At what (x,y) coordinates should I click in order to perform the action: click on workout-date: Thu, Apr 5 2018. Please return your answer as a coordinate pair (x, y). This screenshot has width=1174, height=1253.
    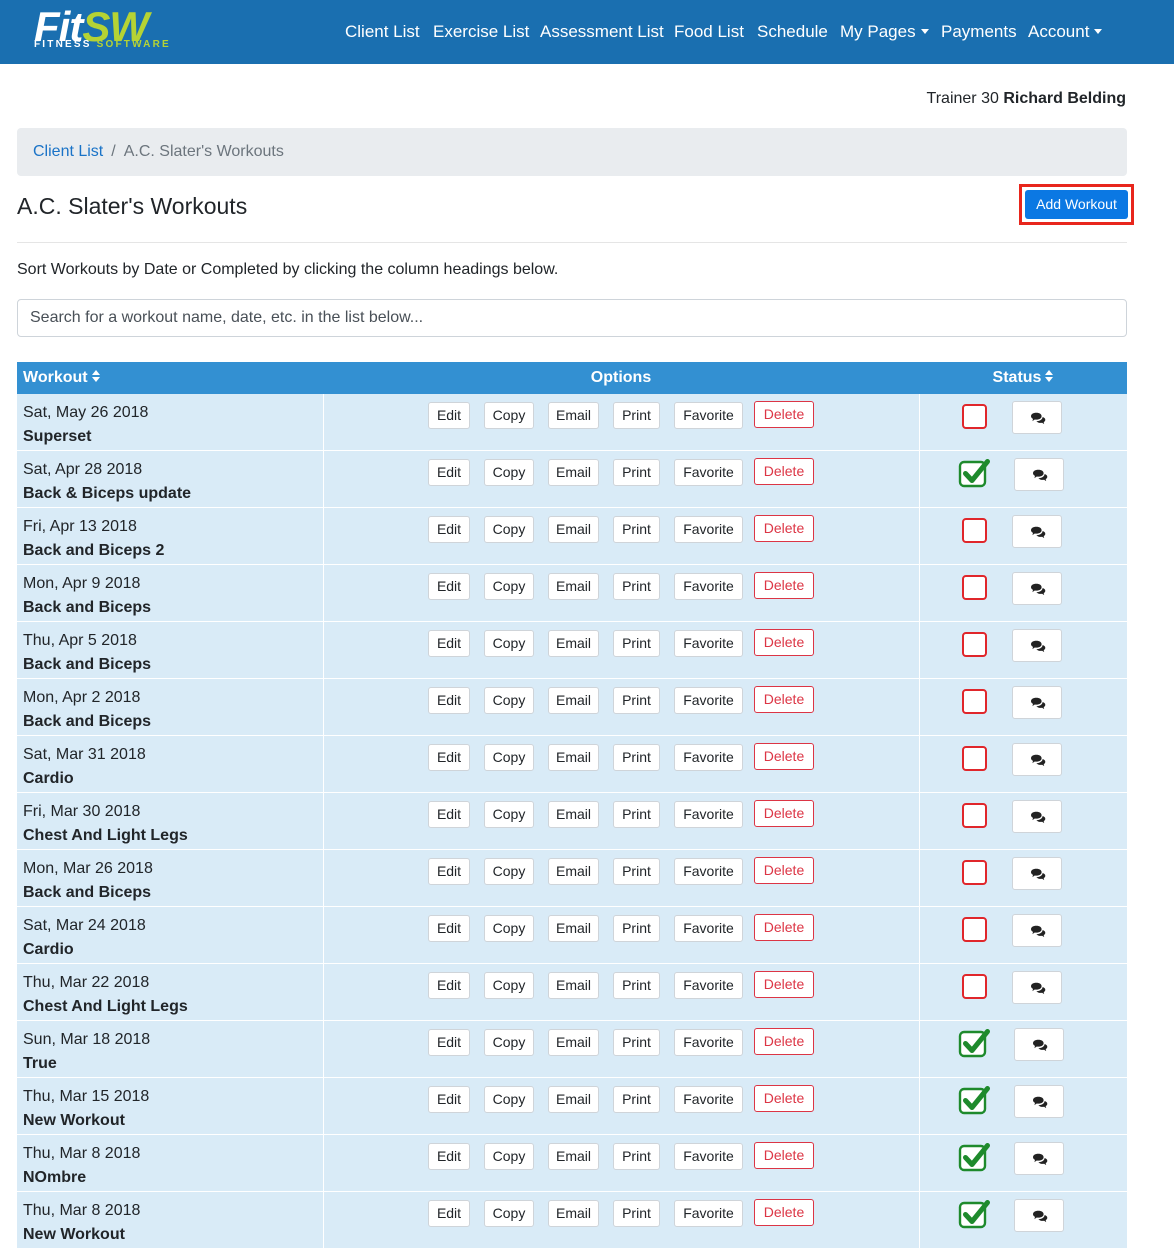
    Looking at the image, I should click on (80, 641).